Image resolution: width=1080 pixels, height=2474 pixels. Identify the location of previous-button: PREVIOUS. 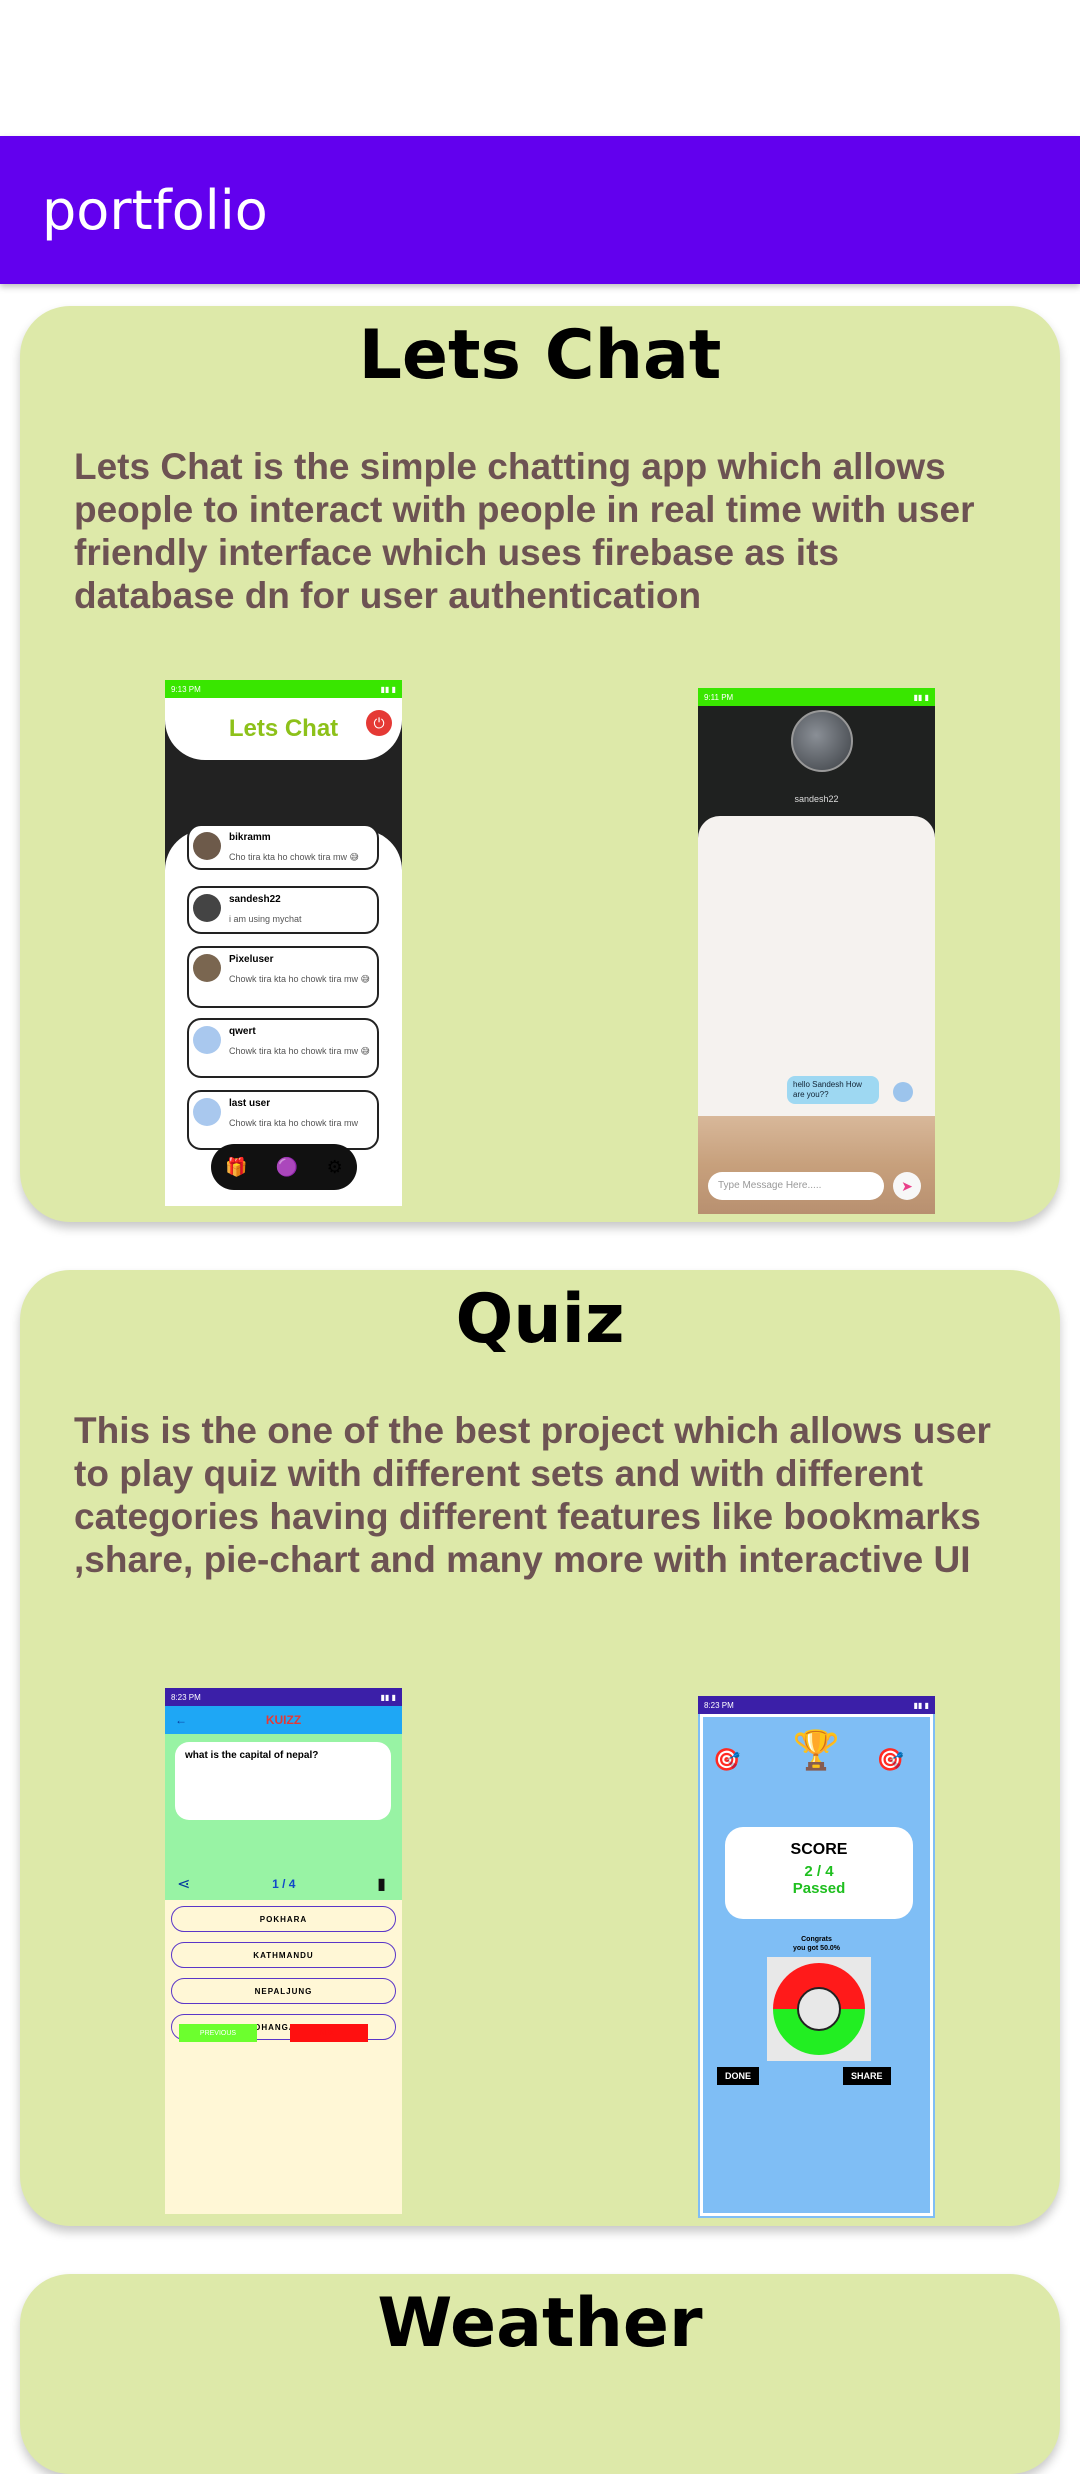
(218, 2033).